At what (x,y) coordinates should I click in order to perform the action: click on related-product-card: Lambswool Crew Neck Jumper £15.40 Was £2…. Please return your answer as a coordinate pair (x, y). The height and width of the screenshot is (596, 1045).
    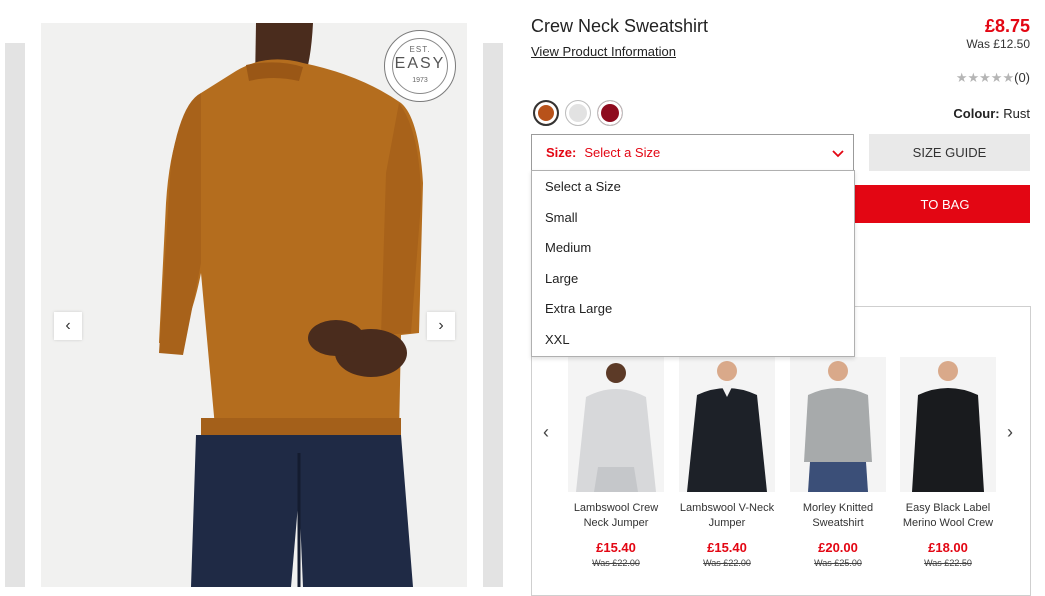
    Looking at the image, I should click on (616, 462).